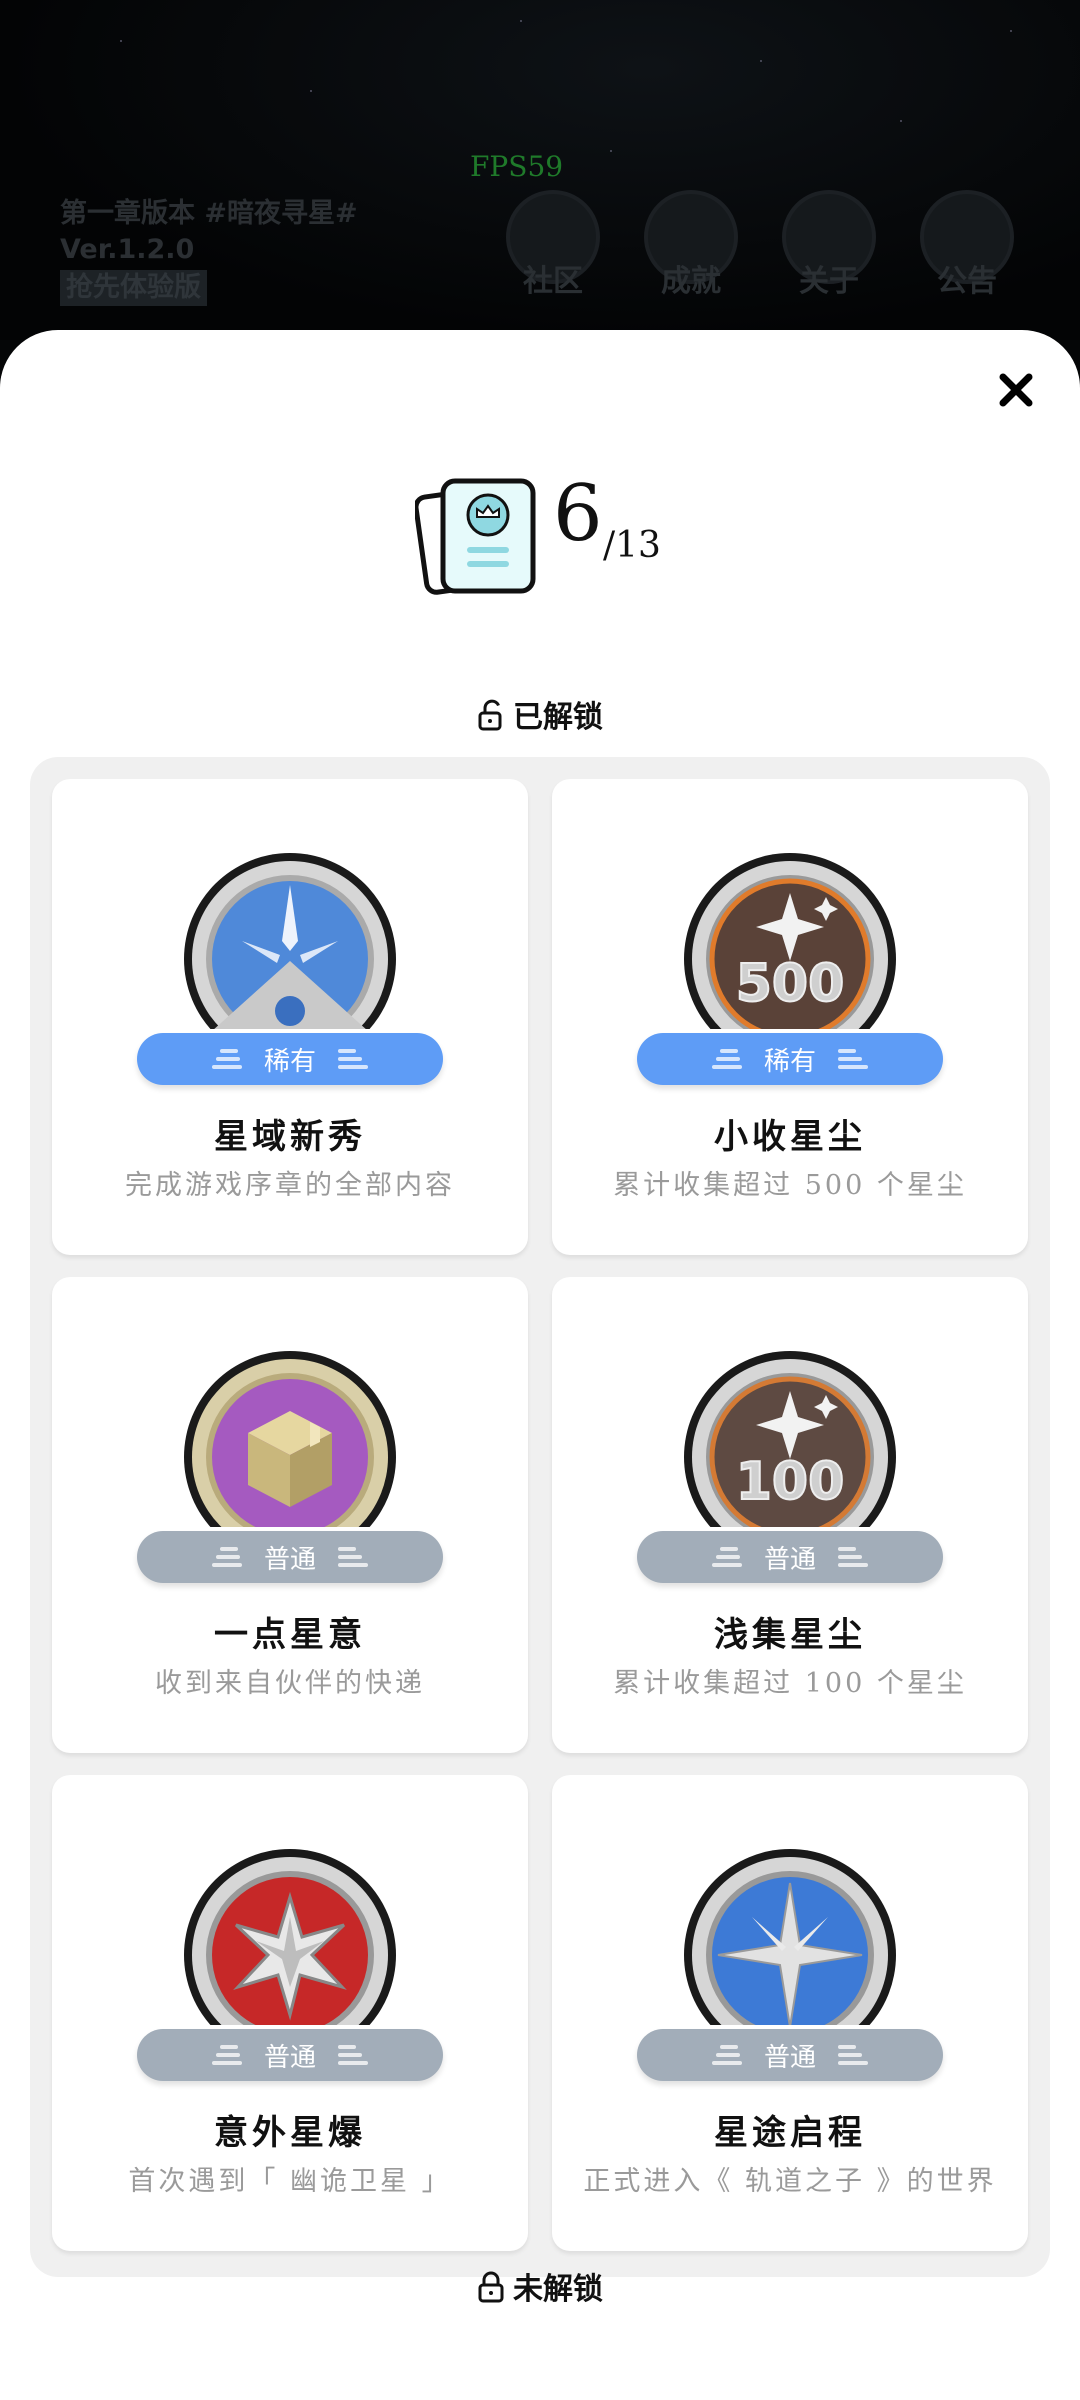 The width and height of the screenshot is (1080, 2400). I want to click on achievement-card: 普通 意外星爆 首次遇到「 幽诡卫星 」, so click(290, 2013).